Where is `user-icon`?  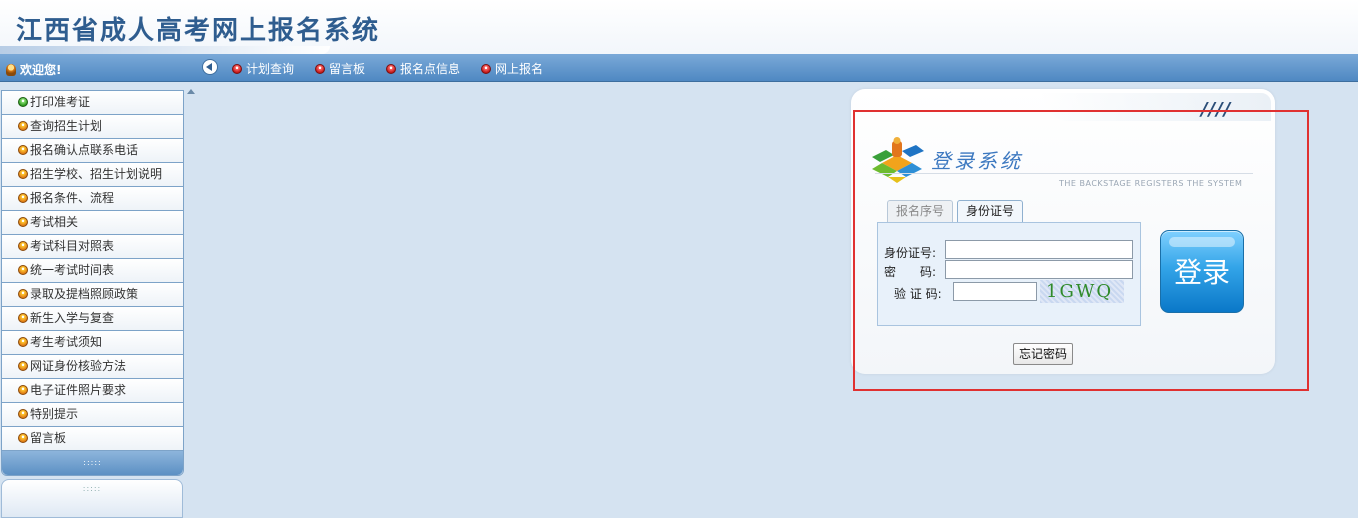 user-icon is located at coordinates (11, 70).